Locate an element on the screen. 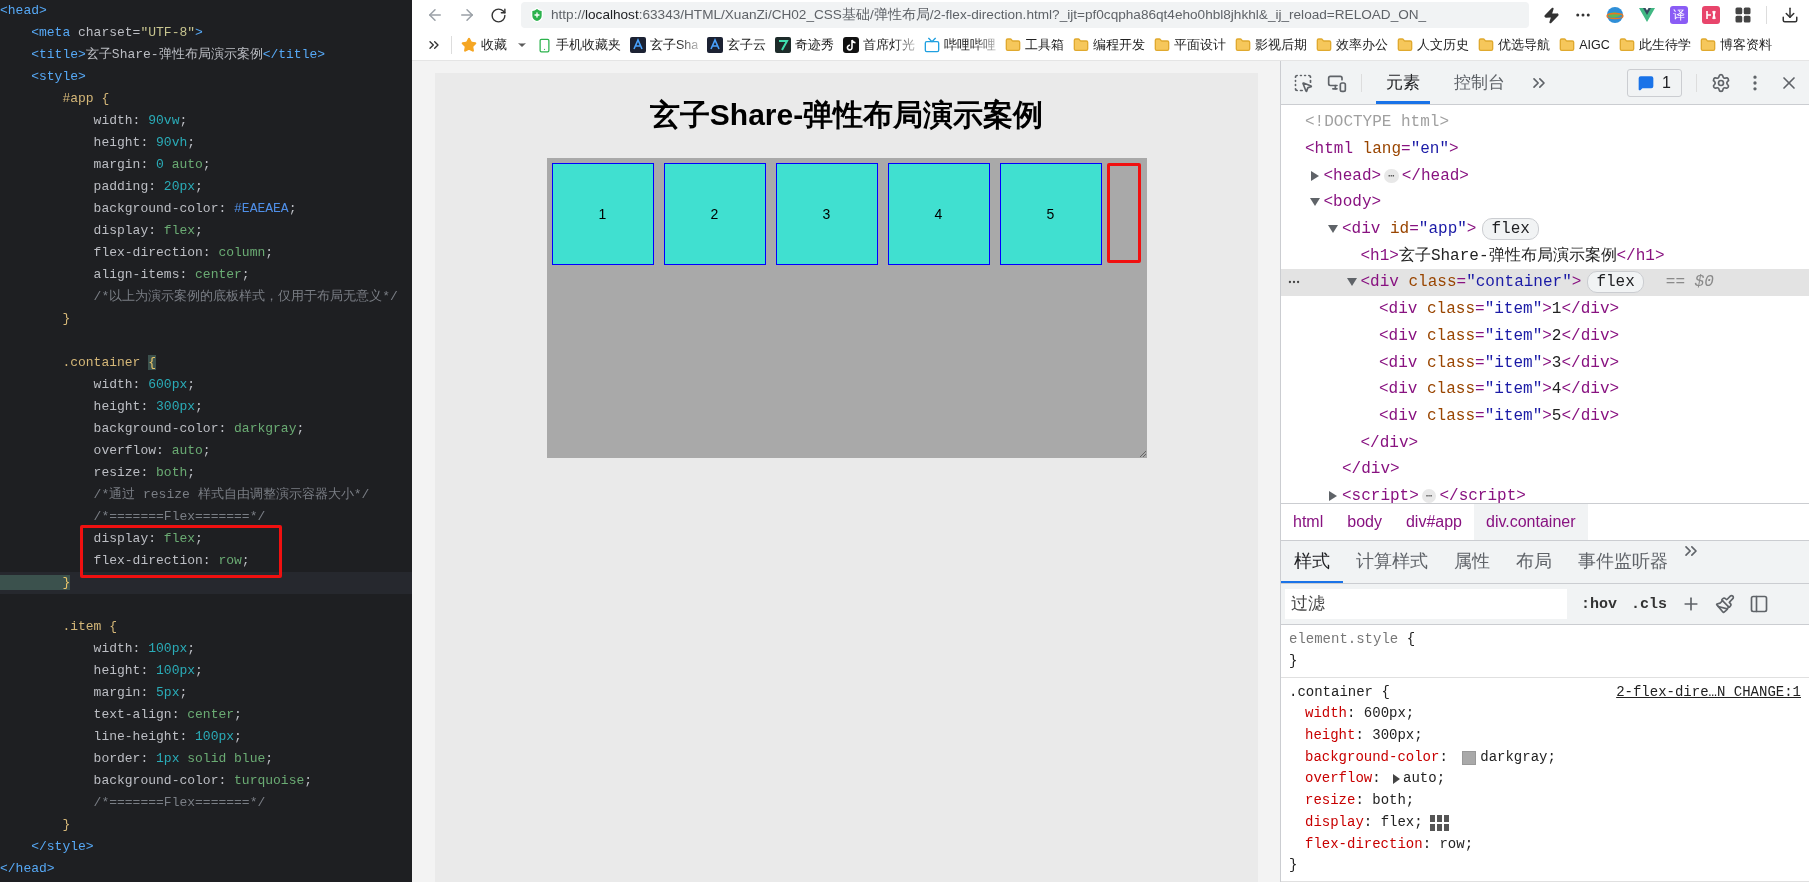  dom-node-text: </head> is located at coordinates (1435, 175).